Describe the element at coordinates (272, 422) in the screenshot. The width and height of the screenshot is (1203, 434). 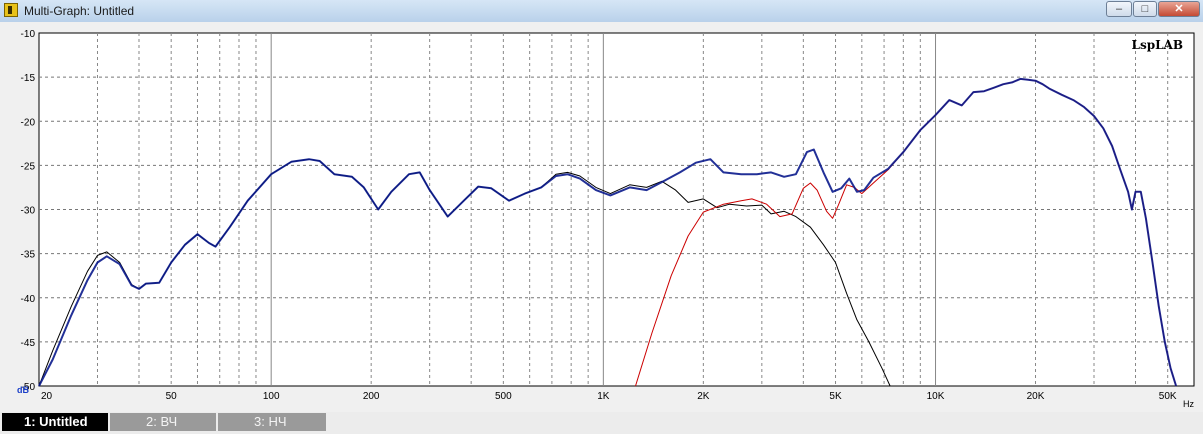
I see `tab-lf: 3: НЧ` at that location.